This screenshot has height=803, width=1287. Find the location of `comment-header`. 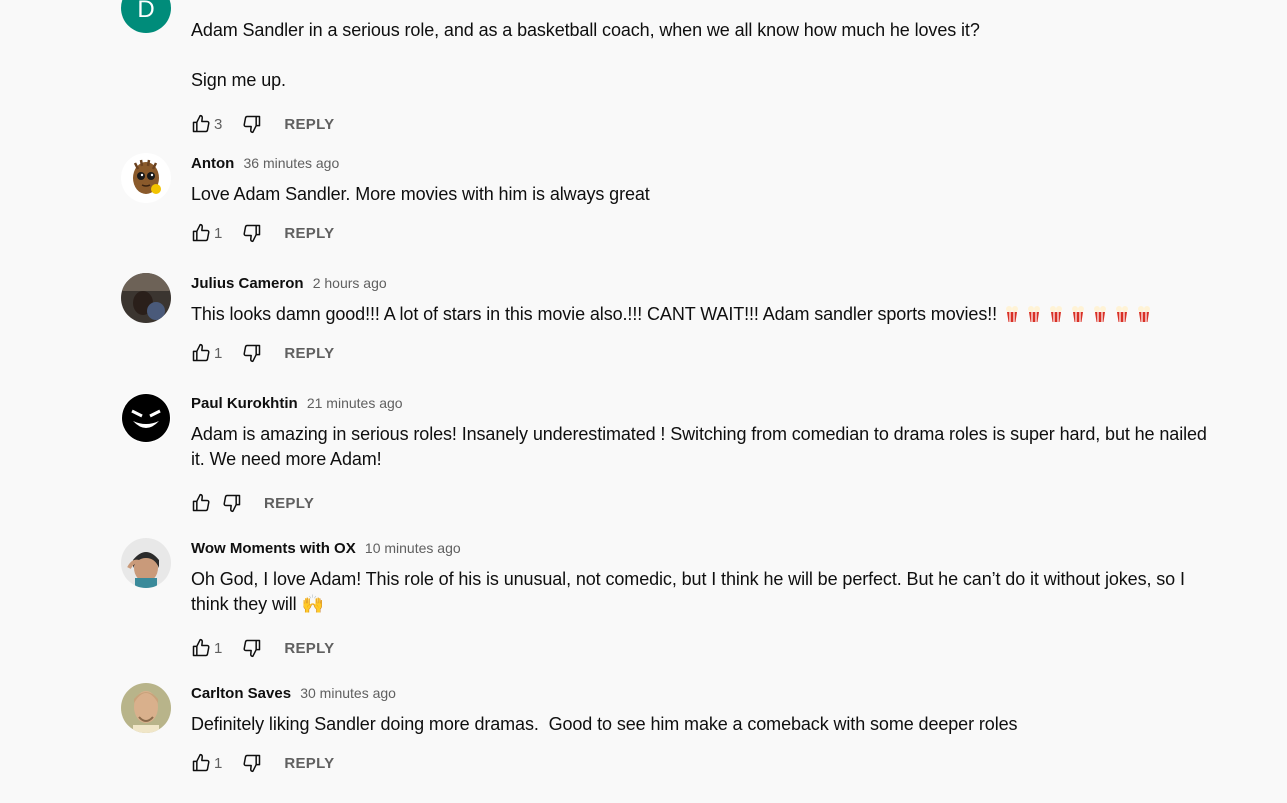

comment-header is located at coordinates (706, 1).